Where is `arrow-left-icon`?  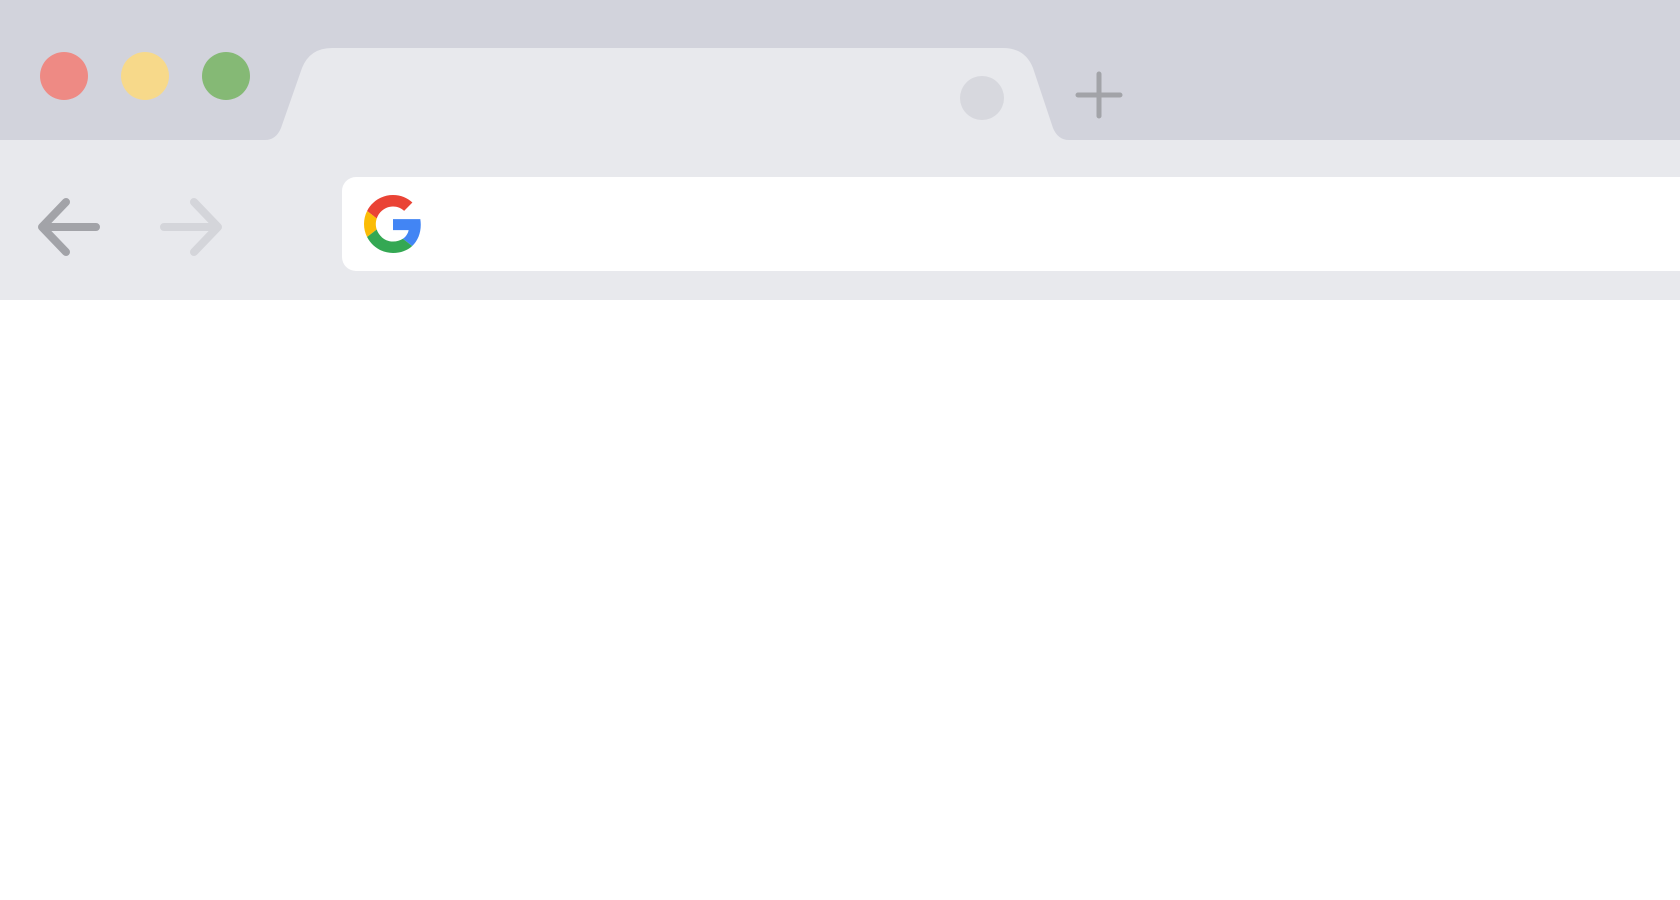
arrow-left-icon is located at coordinates (69, 227).